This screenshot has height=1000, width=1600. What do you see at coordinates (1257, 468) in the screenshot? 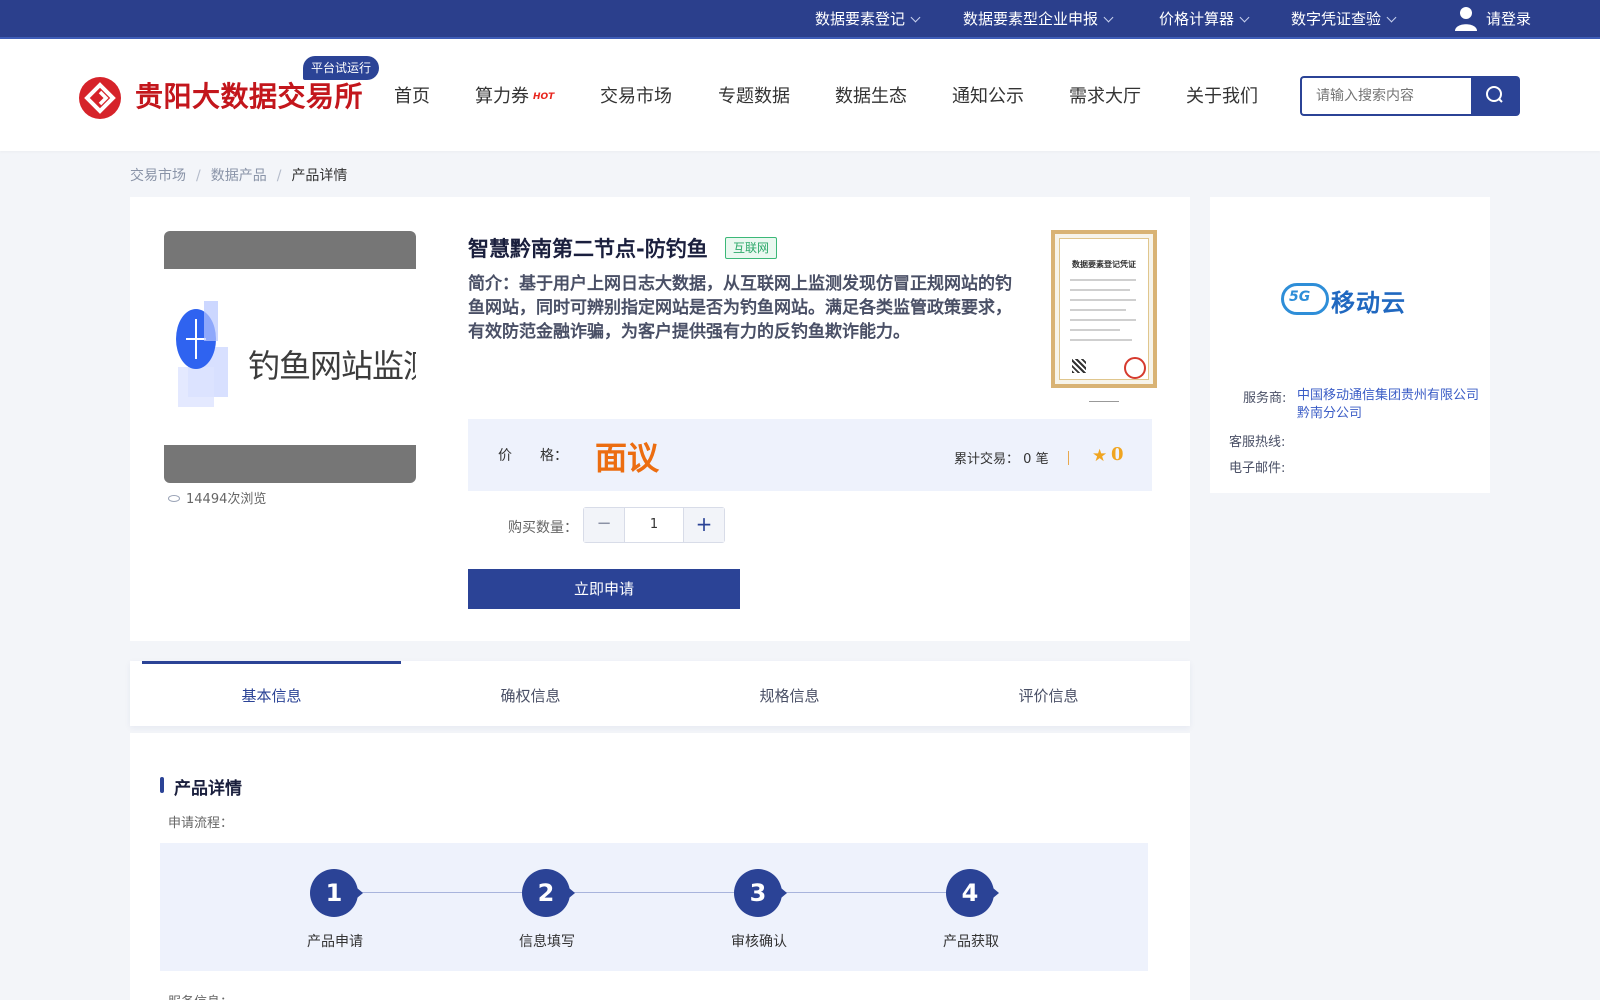
I see `email-label: 电子邮件:` at bounding box center [1257, 468].